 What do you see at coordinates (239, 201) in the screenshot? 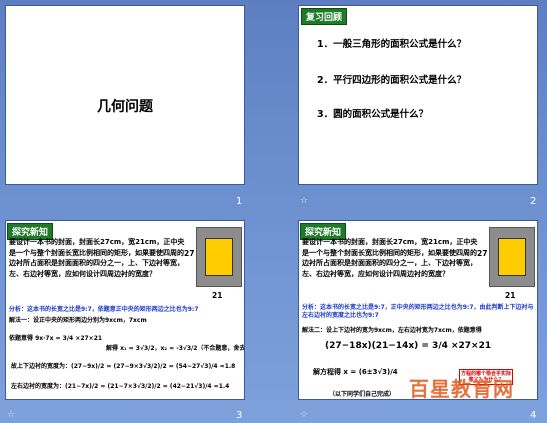
I see `slide-1-number: 1` at bounding box center [239, 201].